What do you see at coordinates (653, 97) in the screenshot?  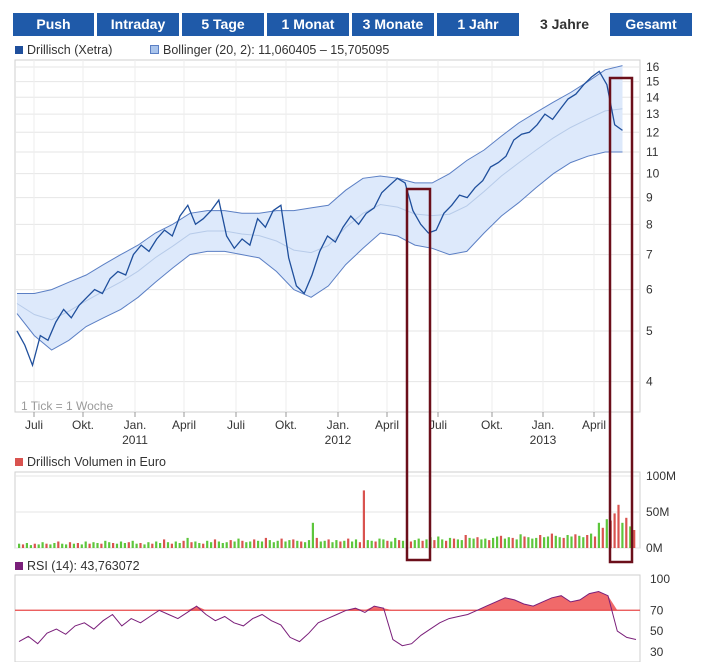 I see `price-y-tick-10: 14` at bounding box center [653, 97].